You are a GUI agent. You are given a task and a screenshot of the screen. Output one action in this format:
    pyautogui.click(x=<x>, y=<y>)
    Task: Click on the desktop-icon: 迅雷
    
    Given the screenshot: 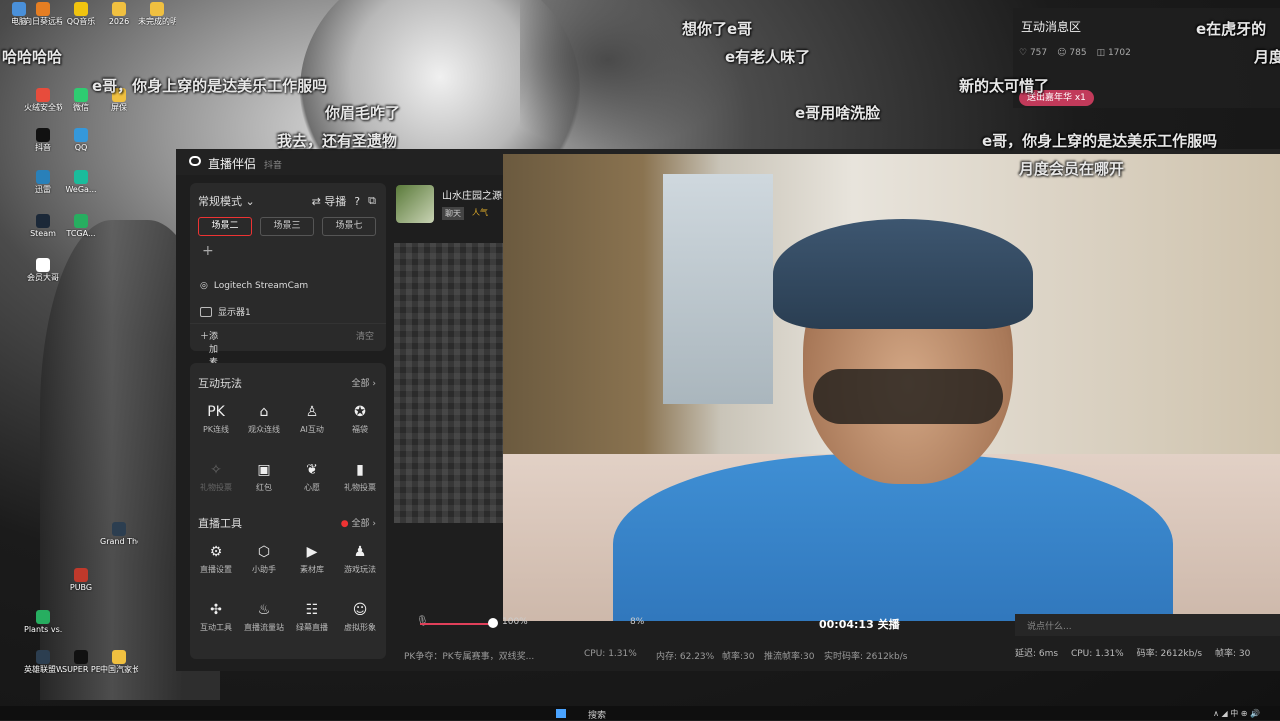 What is the action you would take?
    pyautogui.click(x=43, y=182)
    